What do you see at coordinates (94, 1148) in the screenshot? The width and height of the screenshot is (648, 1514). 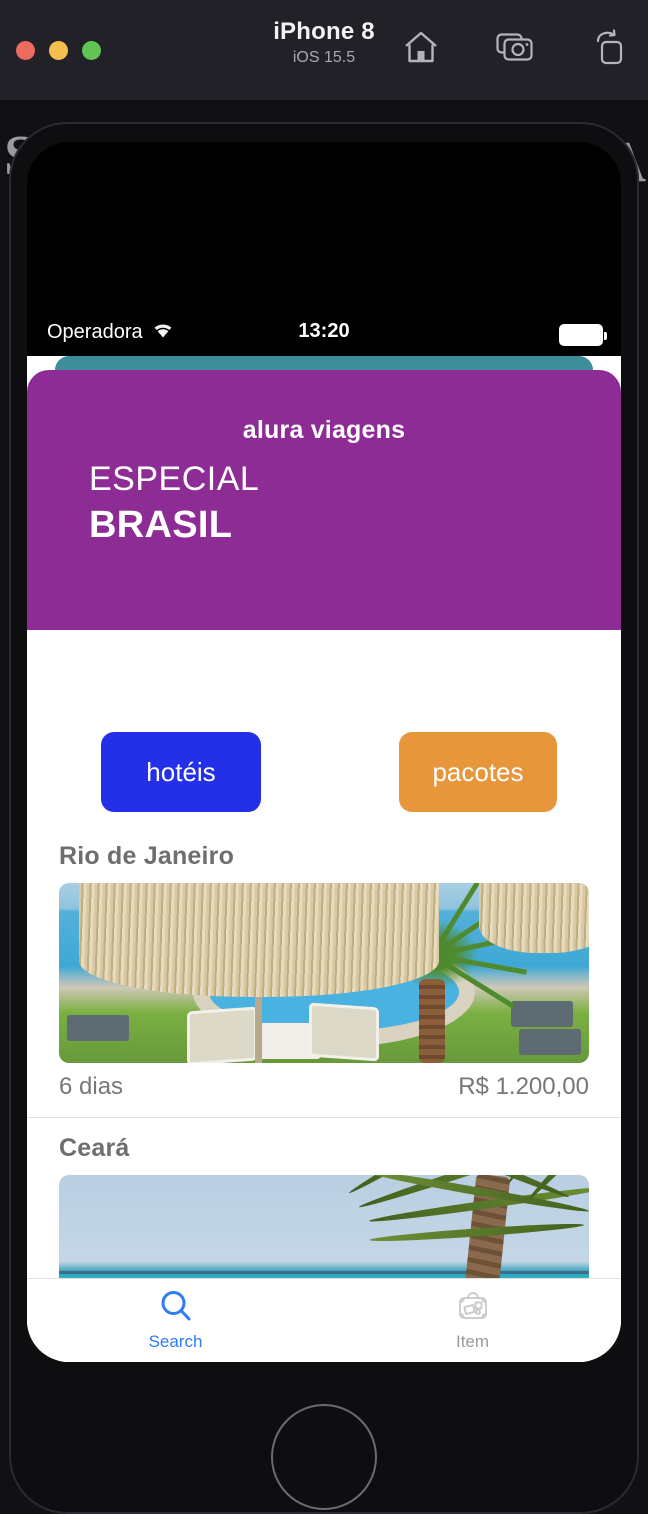 I see `card-title: Ceará` at bounding box center [94, 1148].